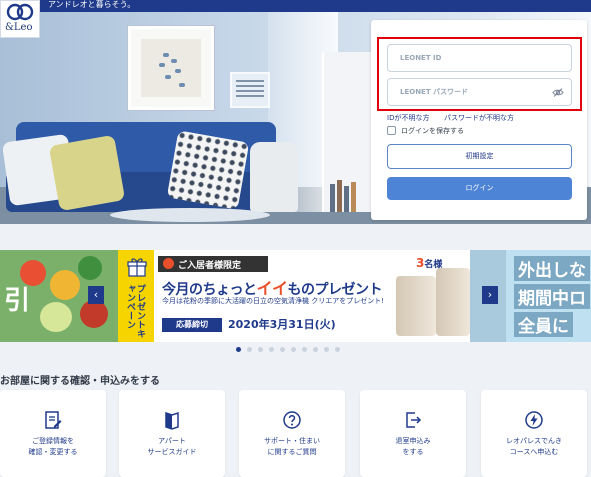 This screenshot has height=477, width=591. I want to click on small-wall-frame, so click(250, 90).